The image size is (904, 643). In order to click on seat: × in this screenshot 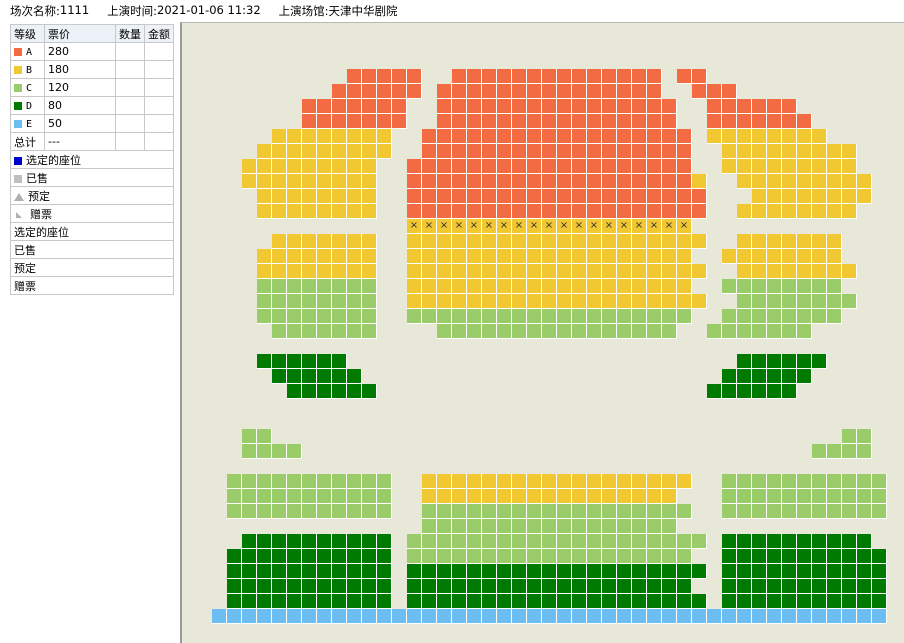, I will do `click(624, 226)`.